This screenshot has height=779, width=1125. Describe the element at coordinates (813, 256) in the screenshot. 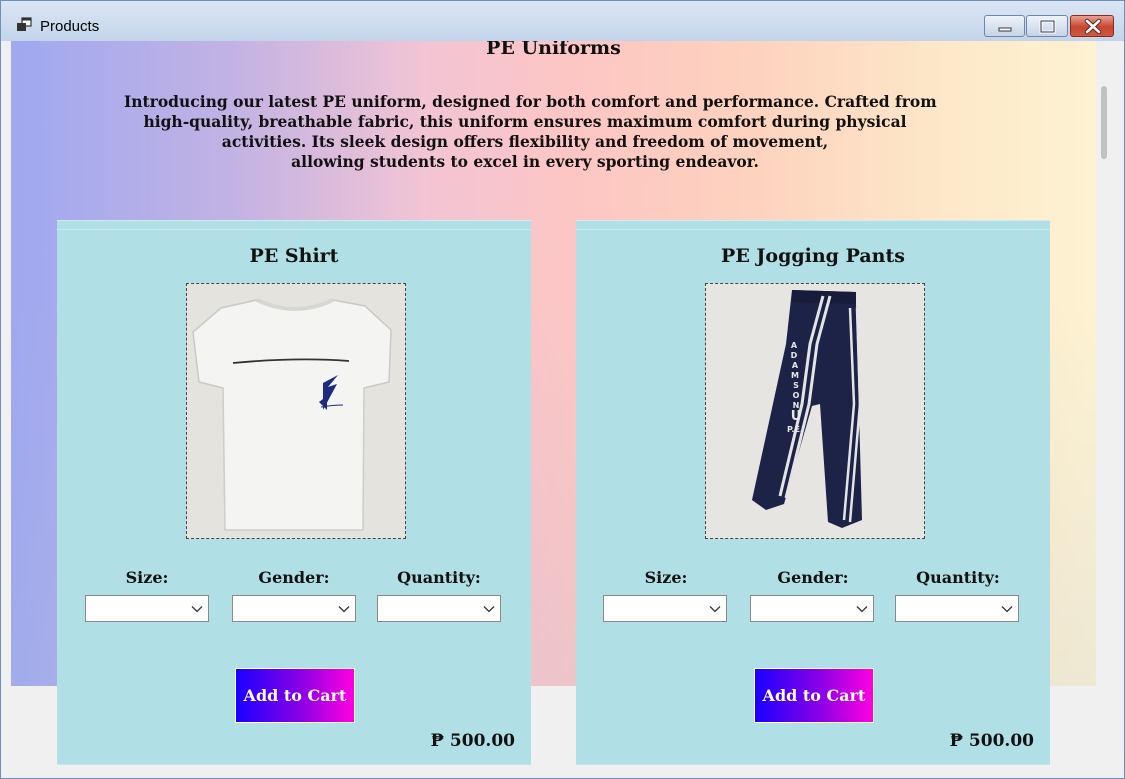

I see `product-title: PE Jogging Pants` at that location.